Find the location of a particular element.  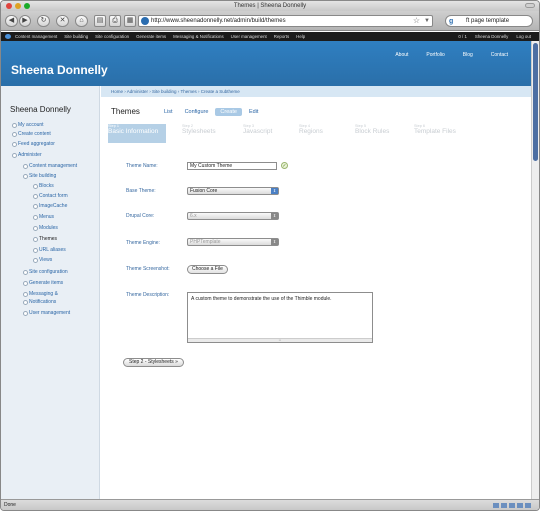

page-title: Themes is located at coordinates (125, 111).